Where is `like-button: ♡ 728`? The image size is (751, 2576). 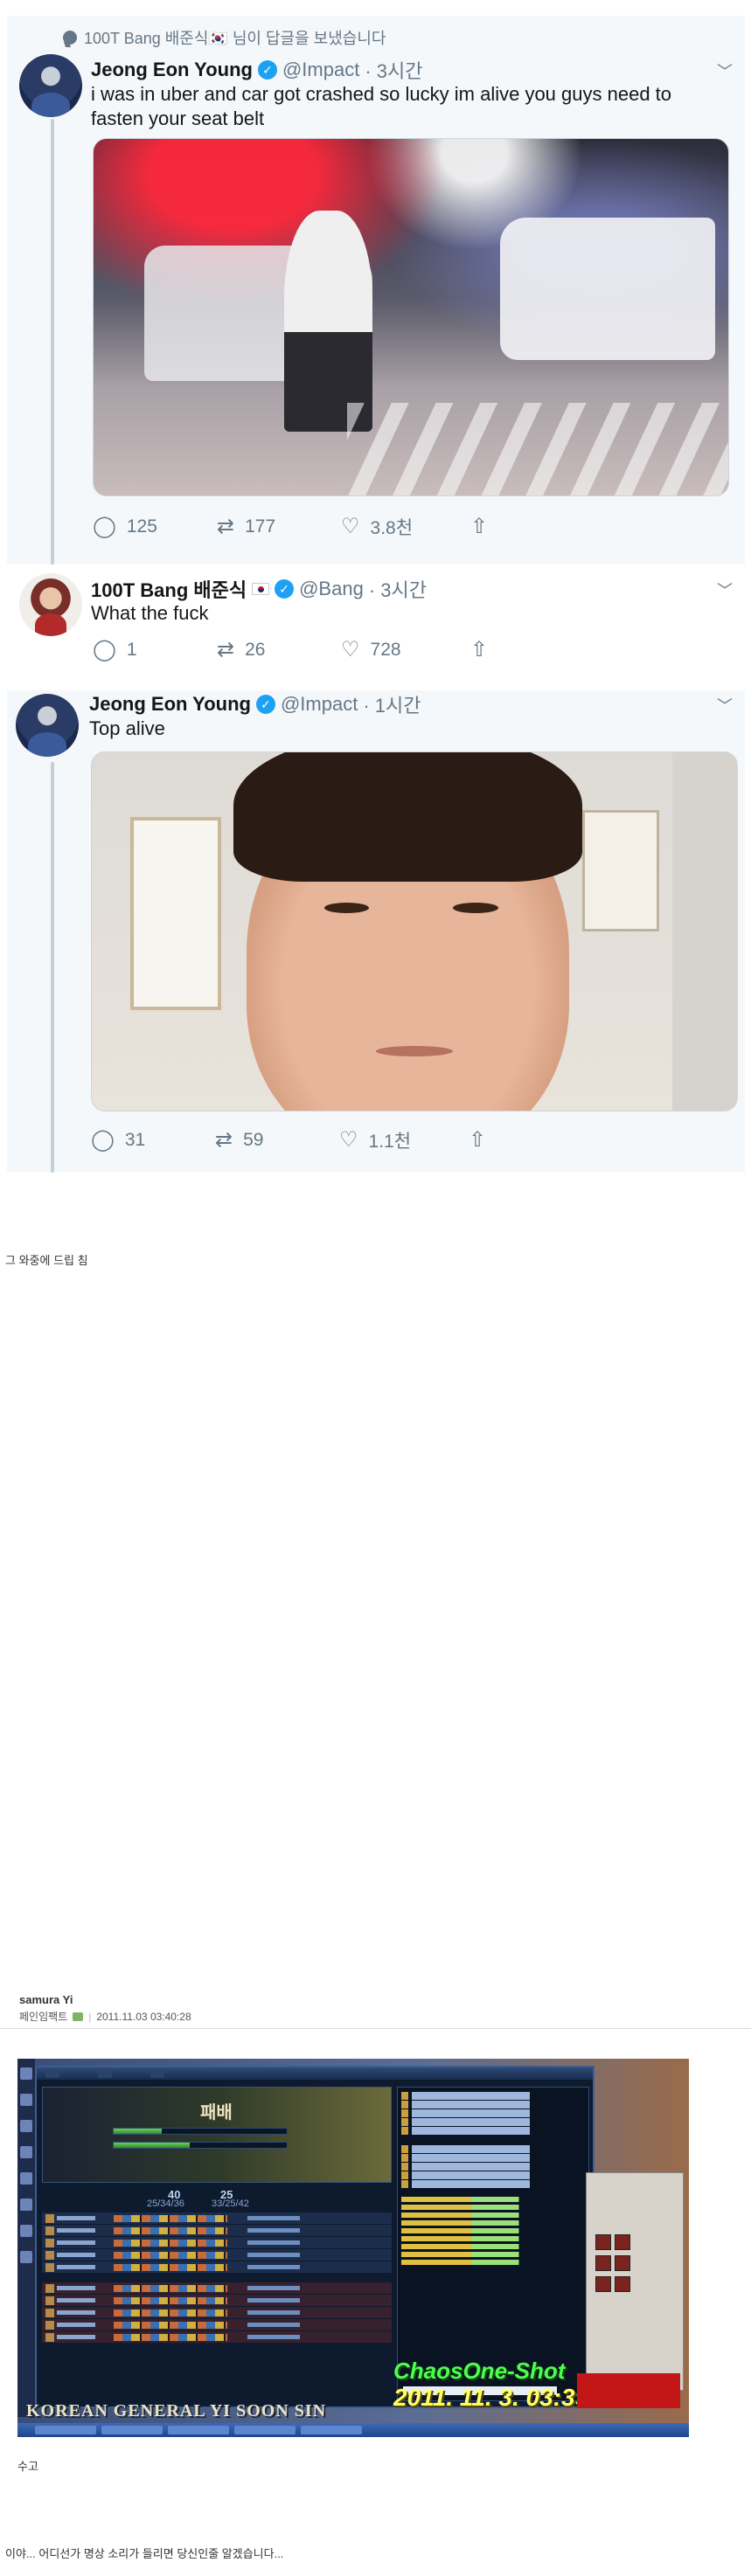
like-button: ♡ 728 is located at coordinates (405, 650).